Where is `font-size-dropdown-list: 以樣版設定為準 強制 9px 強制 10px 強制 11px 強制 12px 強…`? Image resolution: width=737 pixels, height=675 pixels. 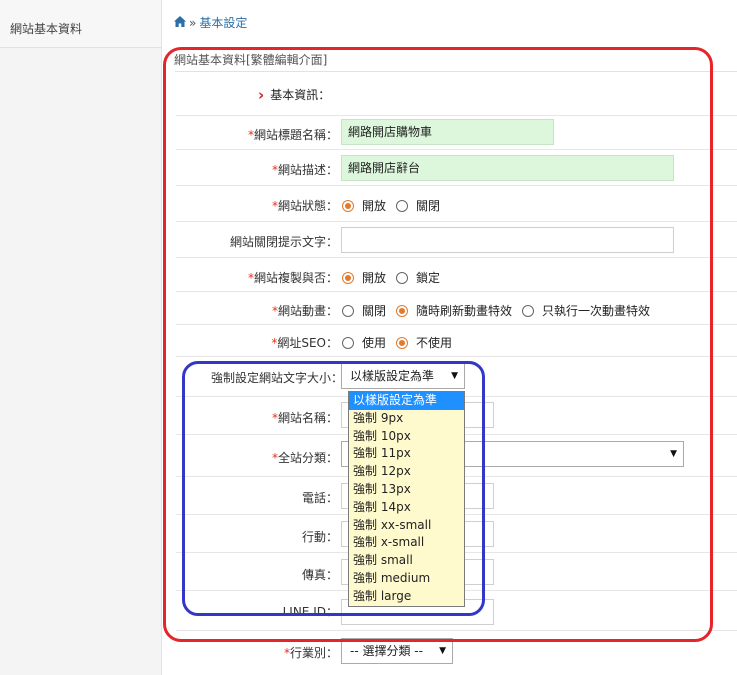
font-size-dropdown-list: 以樣版設定為準 強制 9px 強制 10px 強制 11px 強制 12px 強… is located at coordinates (406, 499).